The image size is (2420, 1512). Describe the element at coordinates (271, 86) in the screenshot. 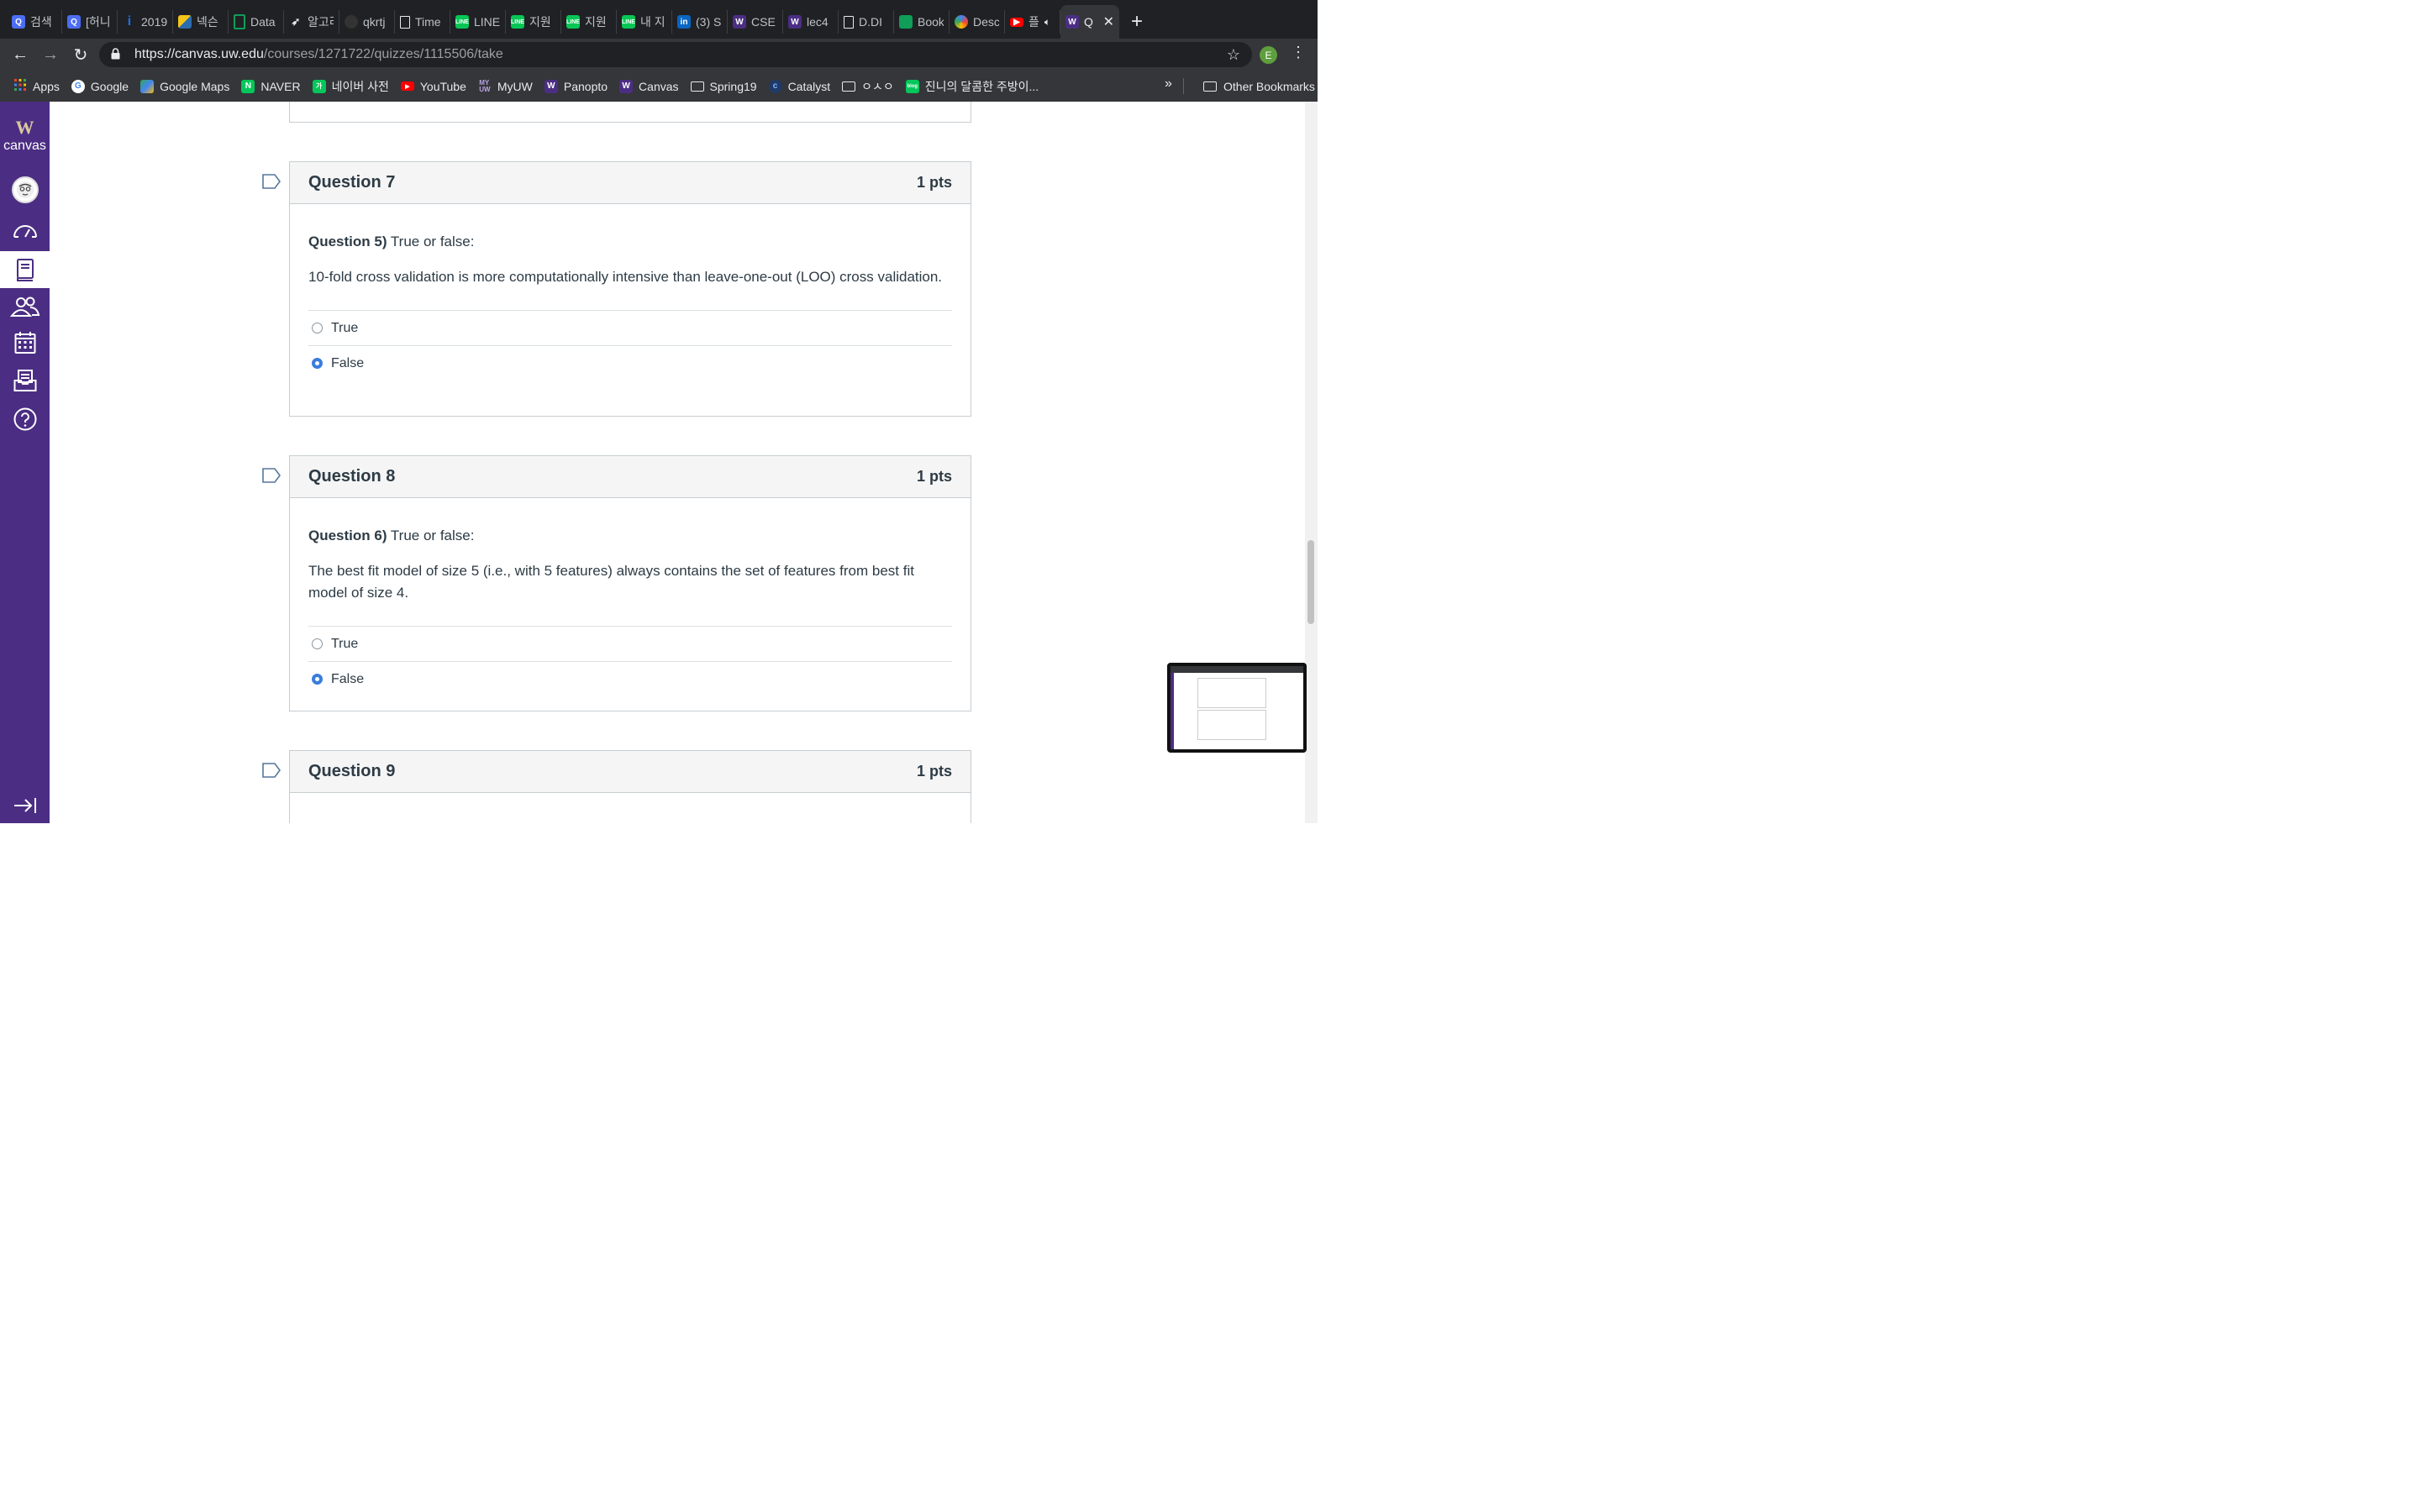

I see `bookmark-naver: N NAVER` at that location.